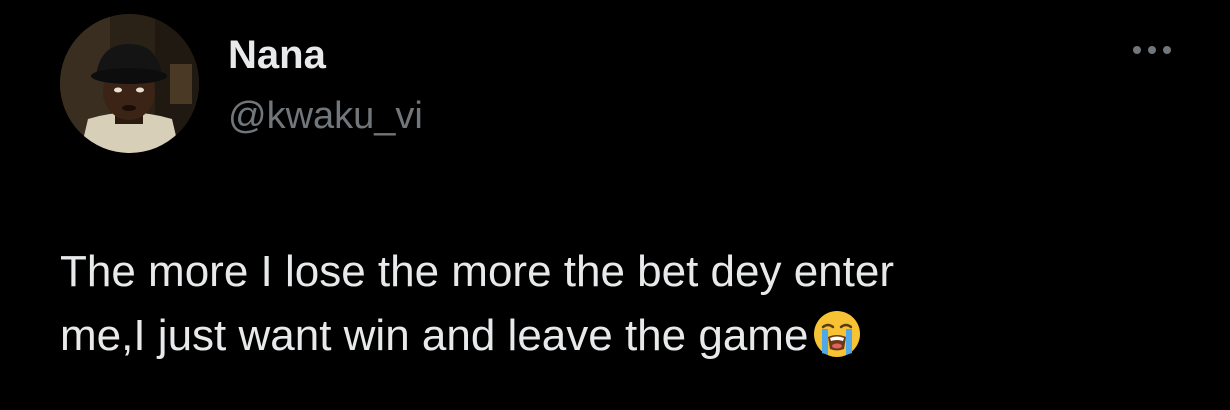  I want to click on author-display-name: Nana, so click(277, 55).